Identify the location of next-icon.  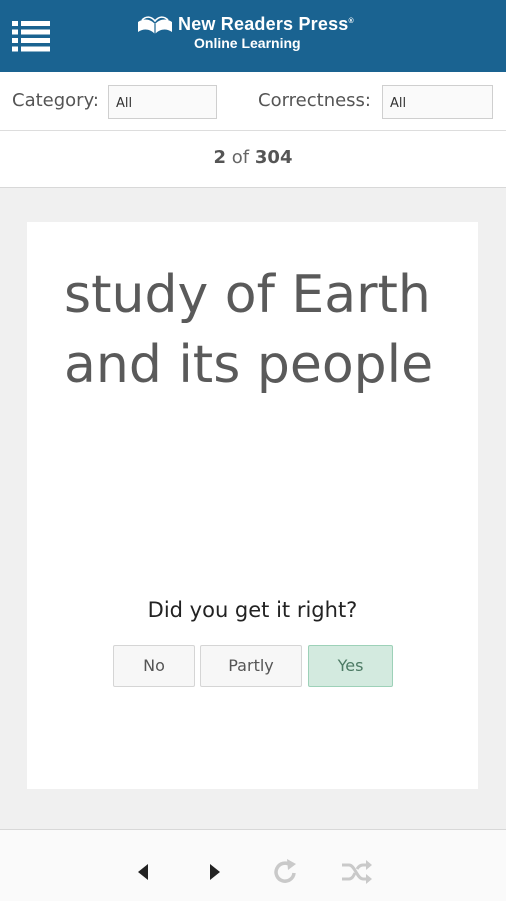
(215, 872).